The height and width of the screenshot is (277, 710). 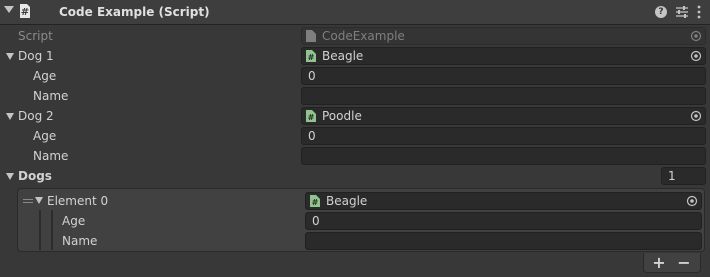 I want to click on list-footer: + −, so click(x=672, y=263).